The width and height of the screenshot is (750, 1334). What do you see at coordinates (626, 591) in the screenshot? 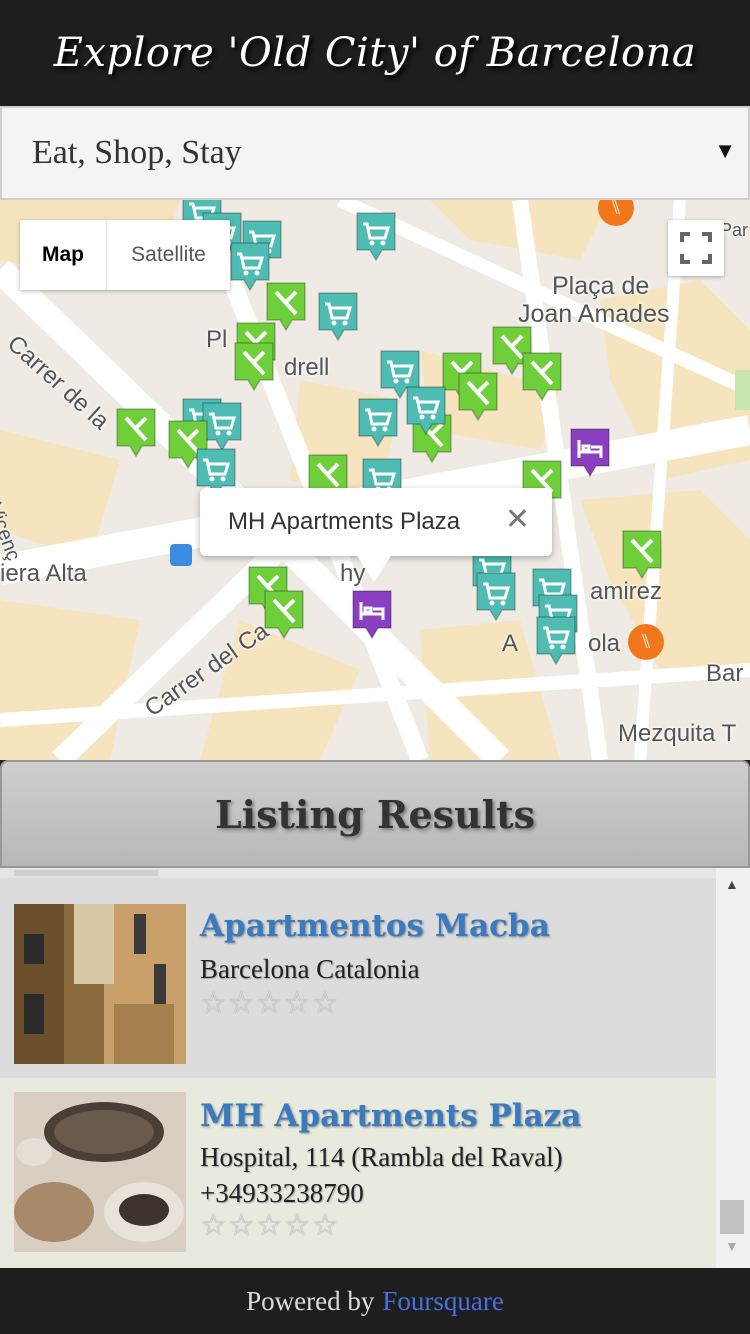
I see `map-label: amirez` at bounding box center [626, 591].